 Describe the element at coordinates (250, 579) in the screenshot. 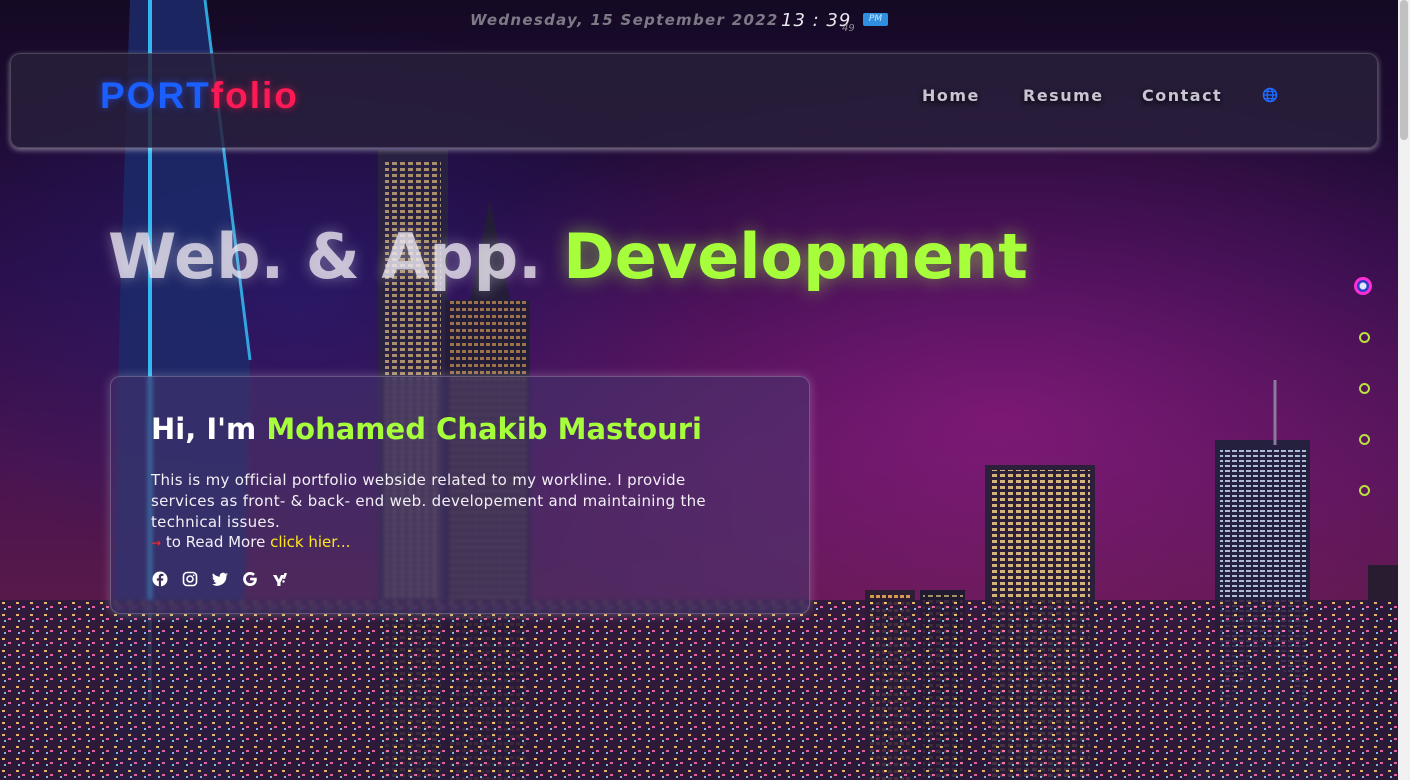

I see `google-icon` at that location.